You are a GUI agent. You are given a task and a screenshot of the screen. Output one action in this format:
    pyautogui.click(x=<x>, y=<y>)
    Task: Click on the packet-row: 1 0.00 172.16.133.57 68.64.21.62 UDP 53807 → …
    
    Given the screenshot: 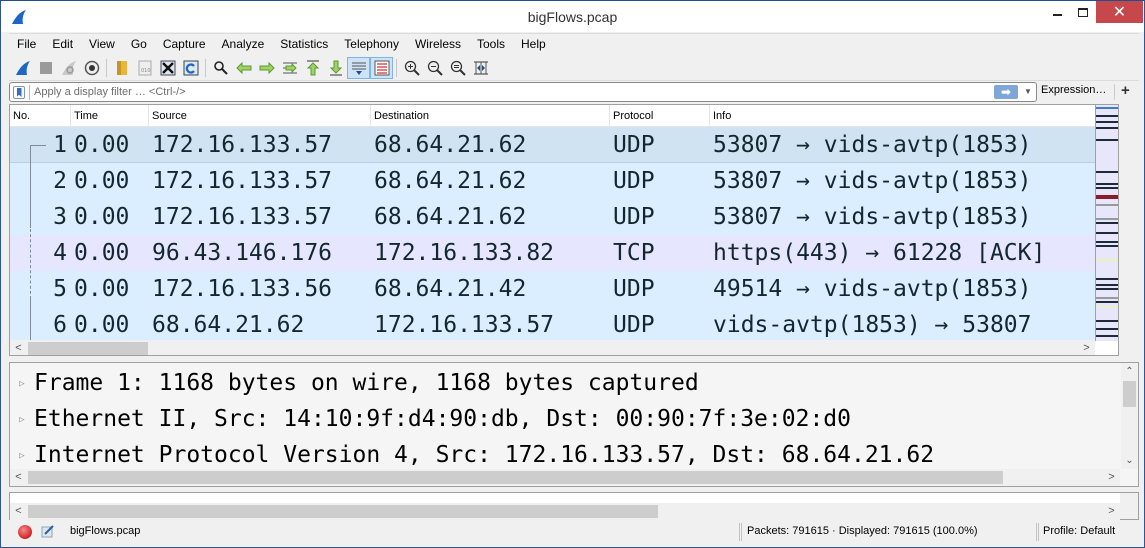 What is the action you would take?
    pyautogui.click(x=552, y=145)
    